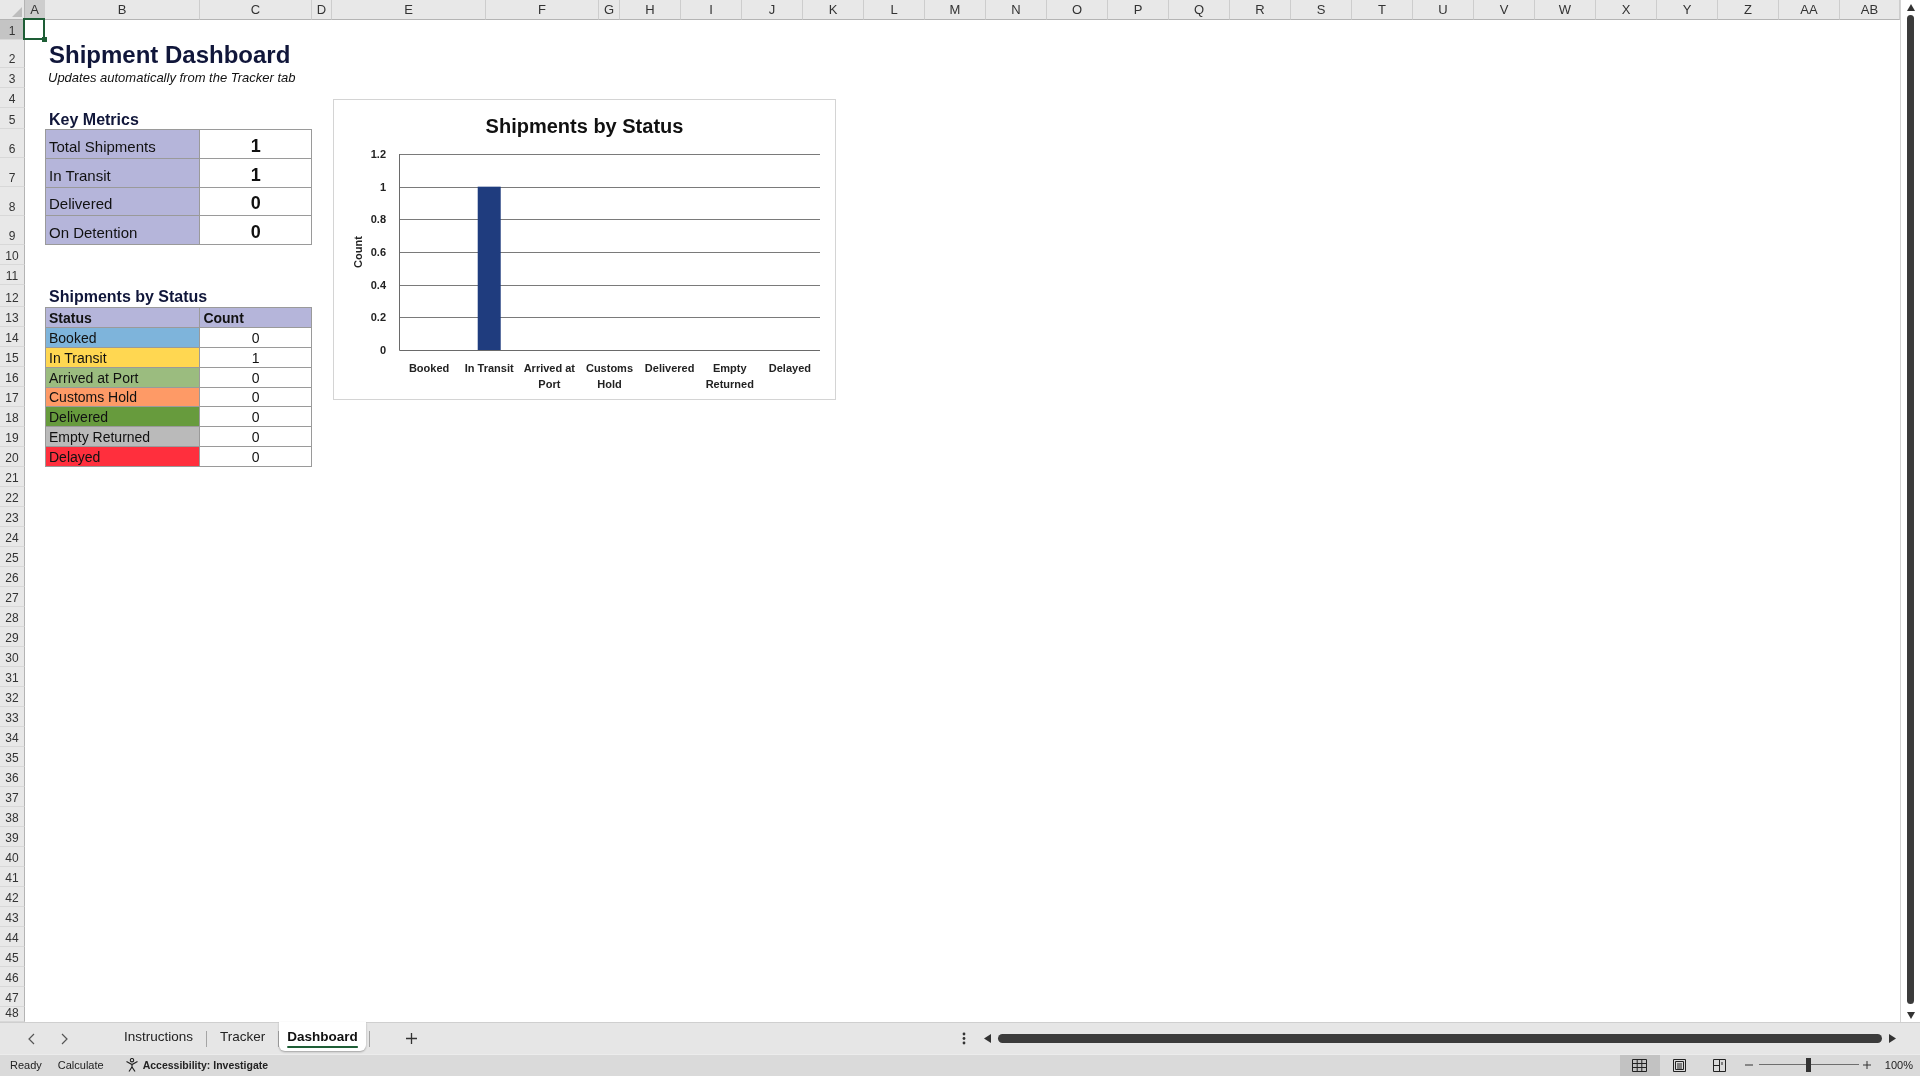 The image size is (1920, 1076). What do you see at coordinates (1321, 10) in the screenshot?
I see `column-header: S` at bounding box center [1321, 10].